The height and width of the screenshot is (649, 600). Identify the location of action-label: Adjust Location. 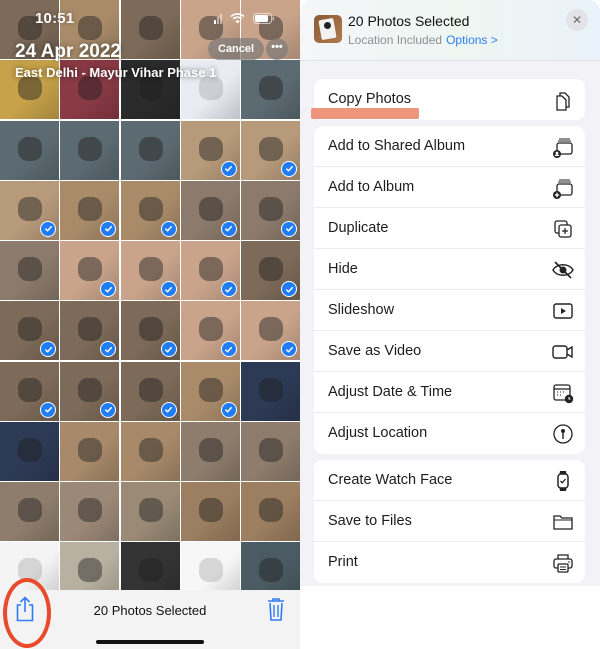
(378, 433).